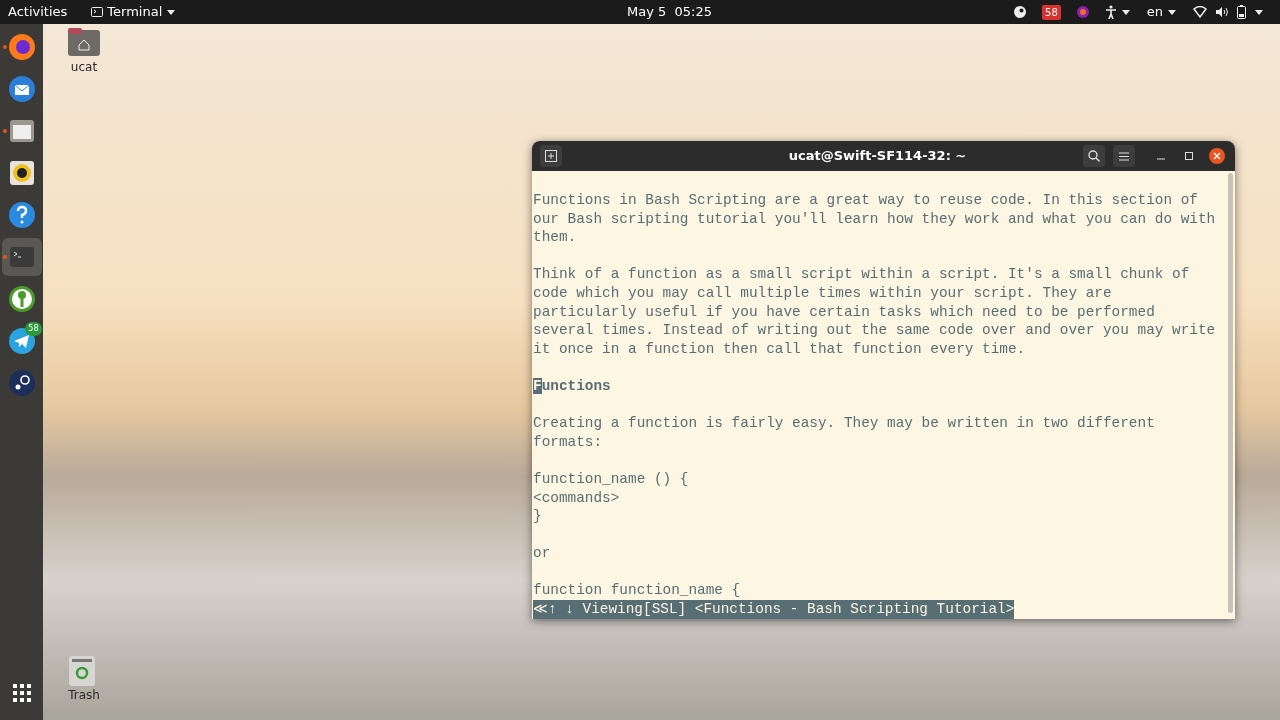 The width and height of the screenshot is (1280, 720). I want to click on search-button, so click(1094, 156).